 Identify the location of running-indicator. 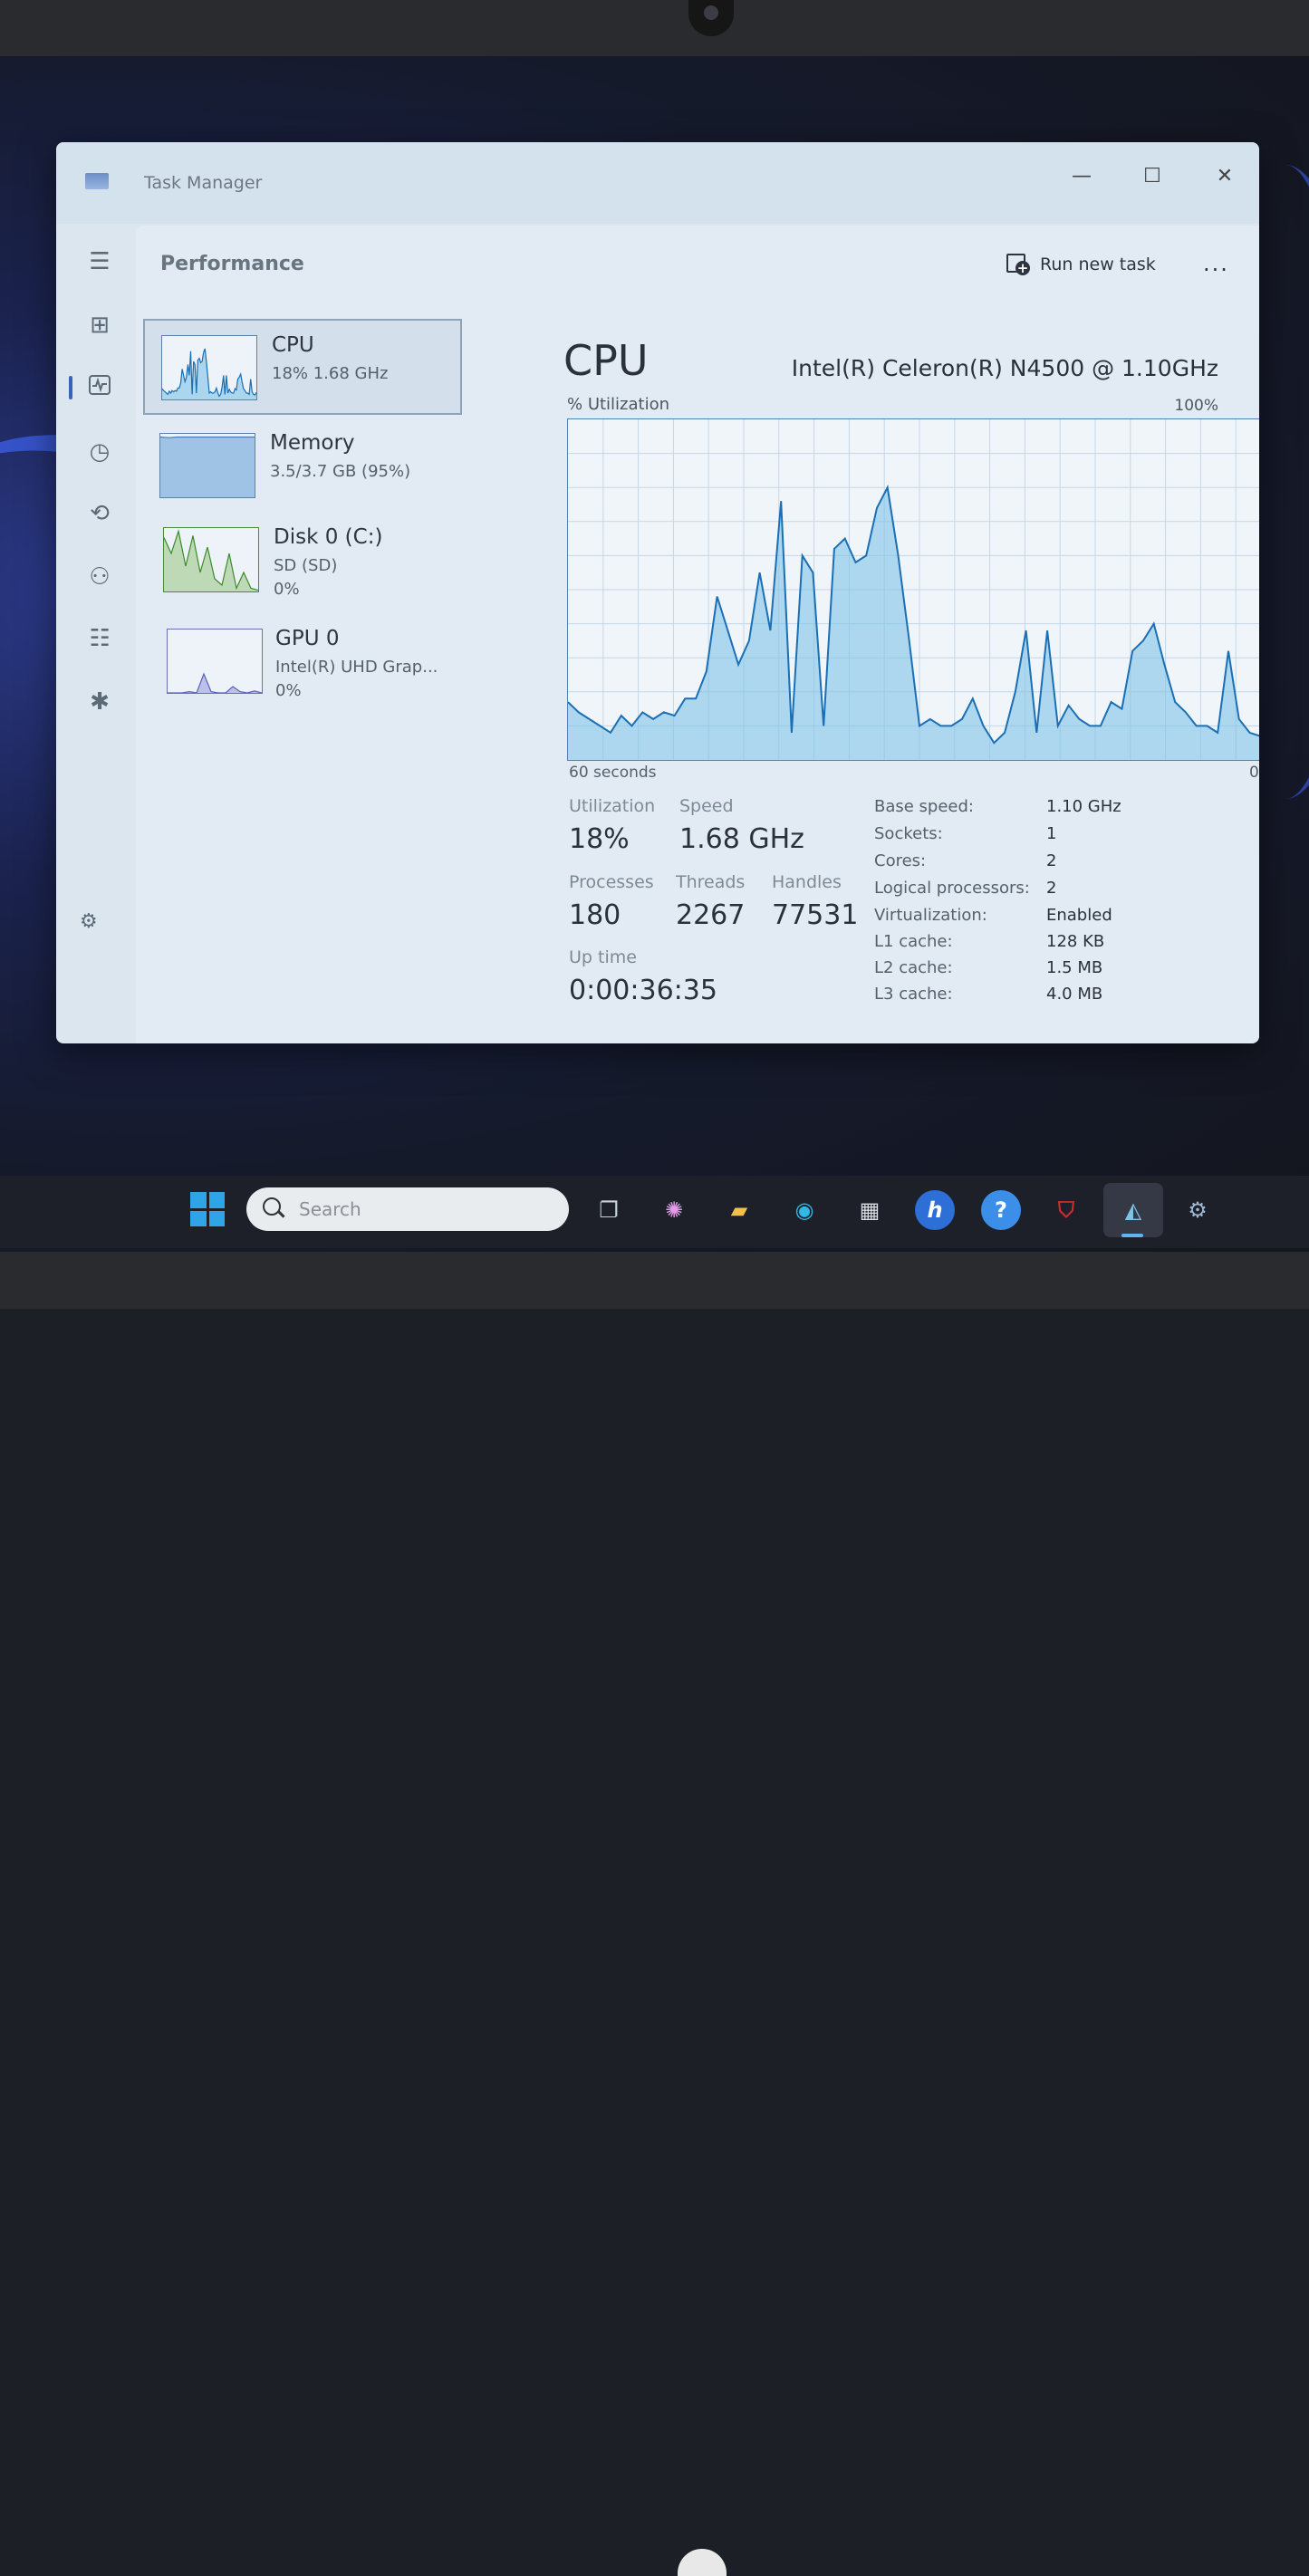
(1132, 1235).